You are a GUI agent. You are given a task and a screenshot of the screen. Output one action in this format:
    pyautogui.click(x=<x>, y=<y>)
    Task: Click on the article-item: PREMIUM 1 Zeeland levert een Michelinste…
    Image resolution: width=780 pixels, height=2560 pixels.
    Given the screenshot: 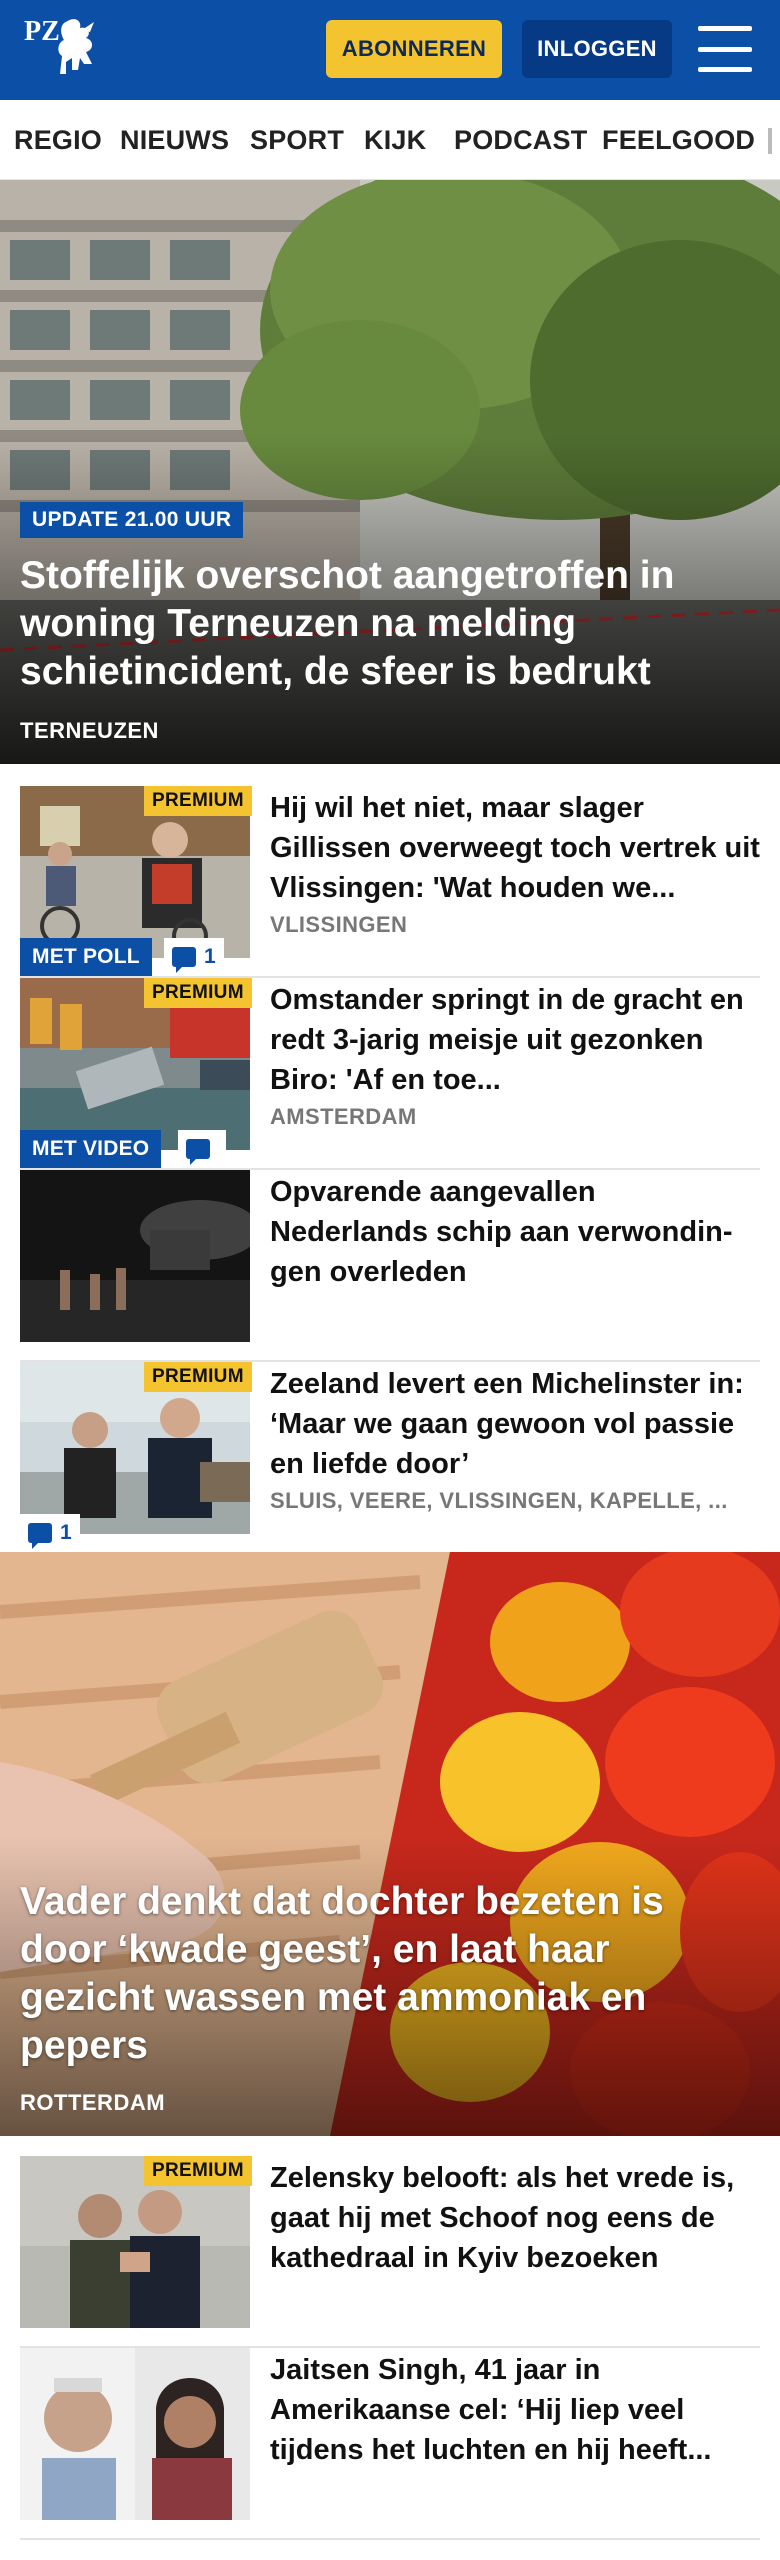 What is the action you would take?
    pyautogui.click(x=390, y=1458)
    